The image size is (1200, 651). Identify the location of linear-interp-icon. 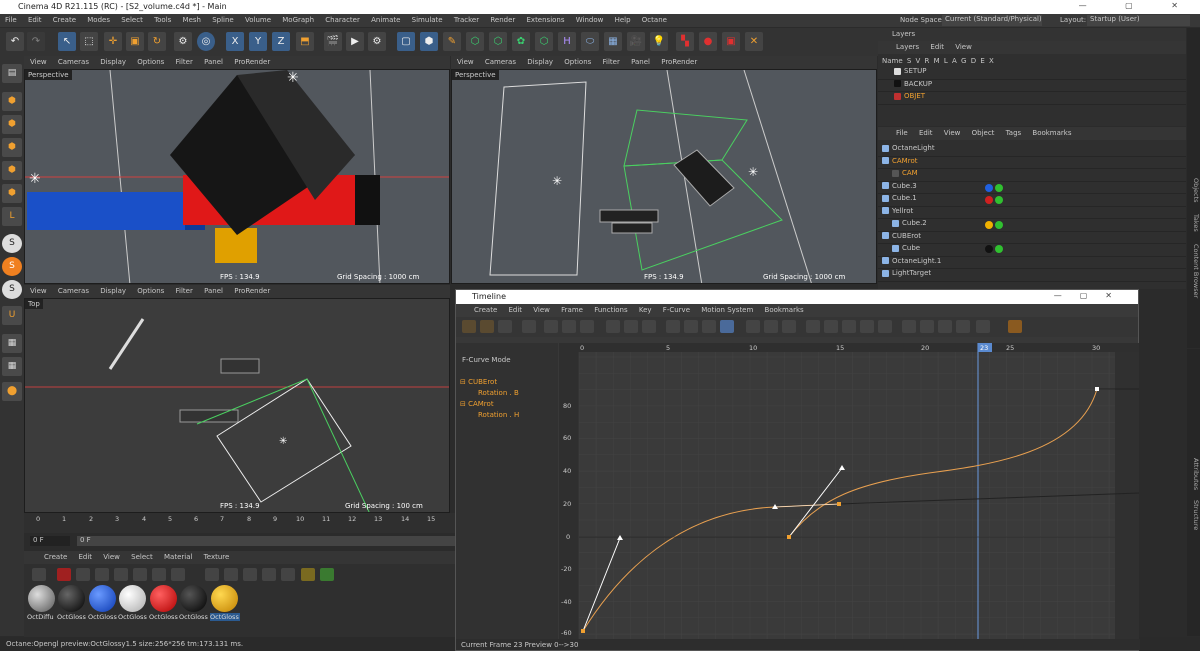
(673, 326).